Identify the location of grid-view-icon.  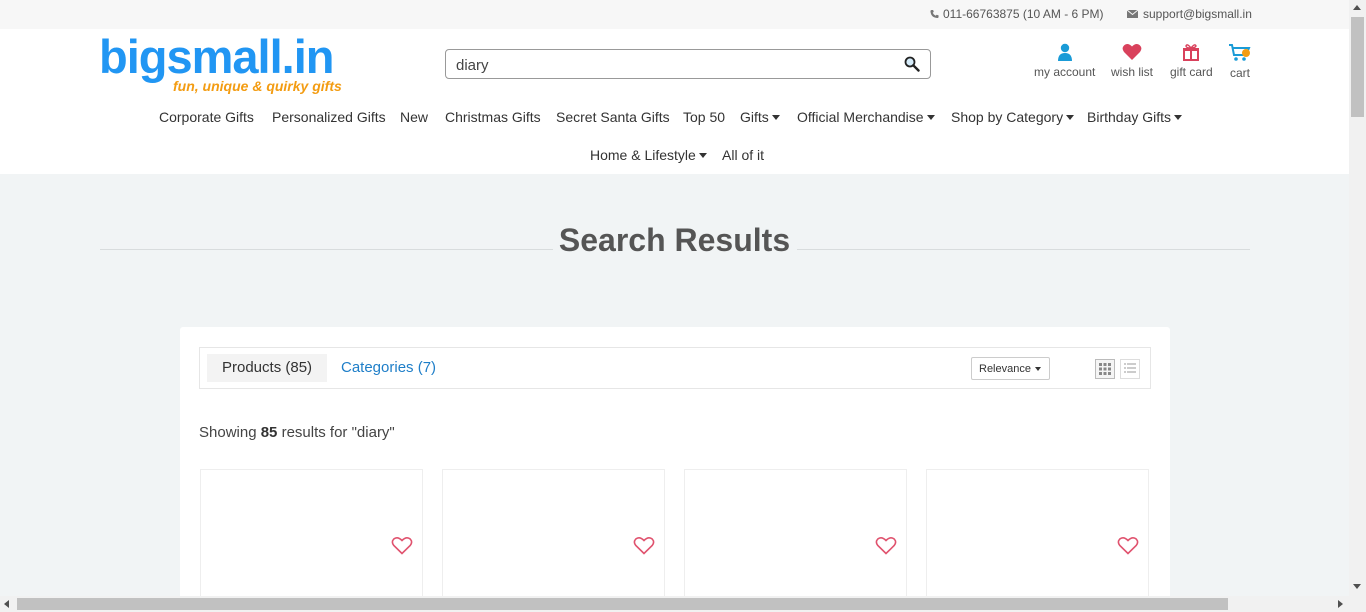
(1105, 369).